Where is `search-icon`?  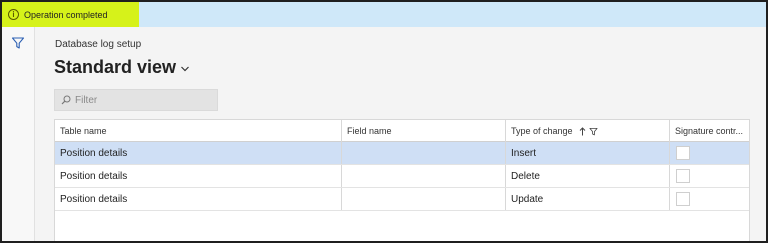 search-icon is located at coordinates (66, 100).